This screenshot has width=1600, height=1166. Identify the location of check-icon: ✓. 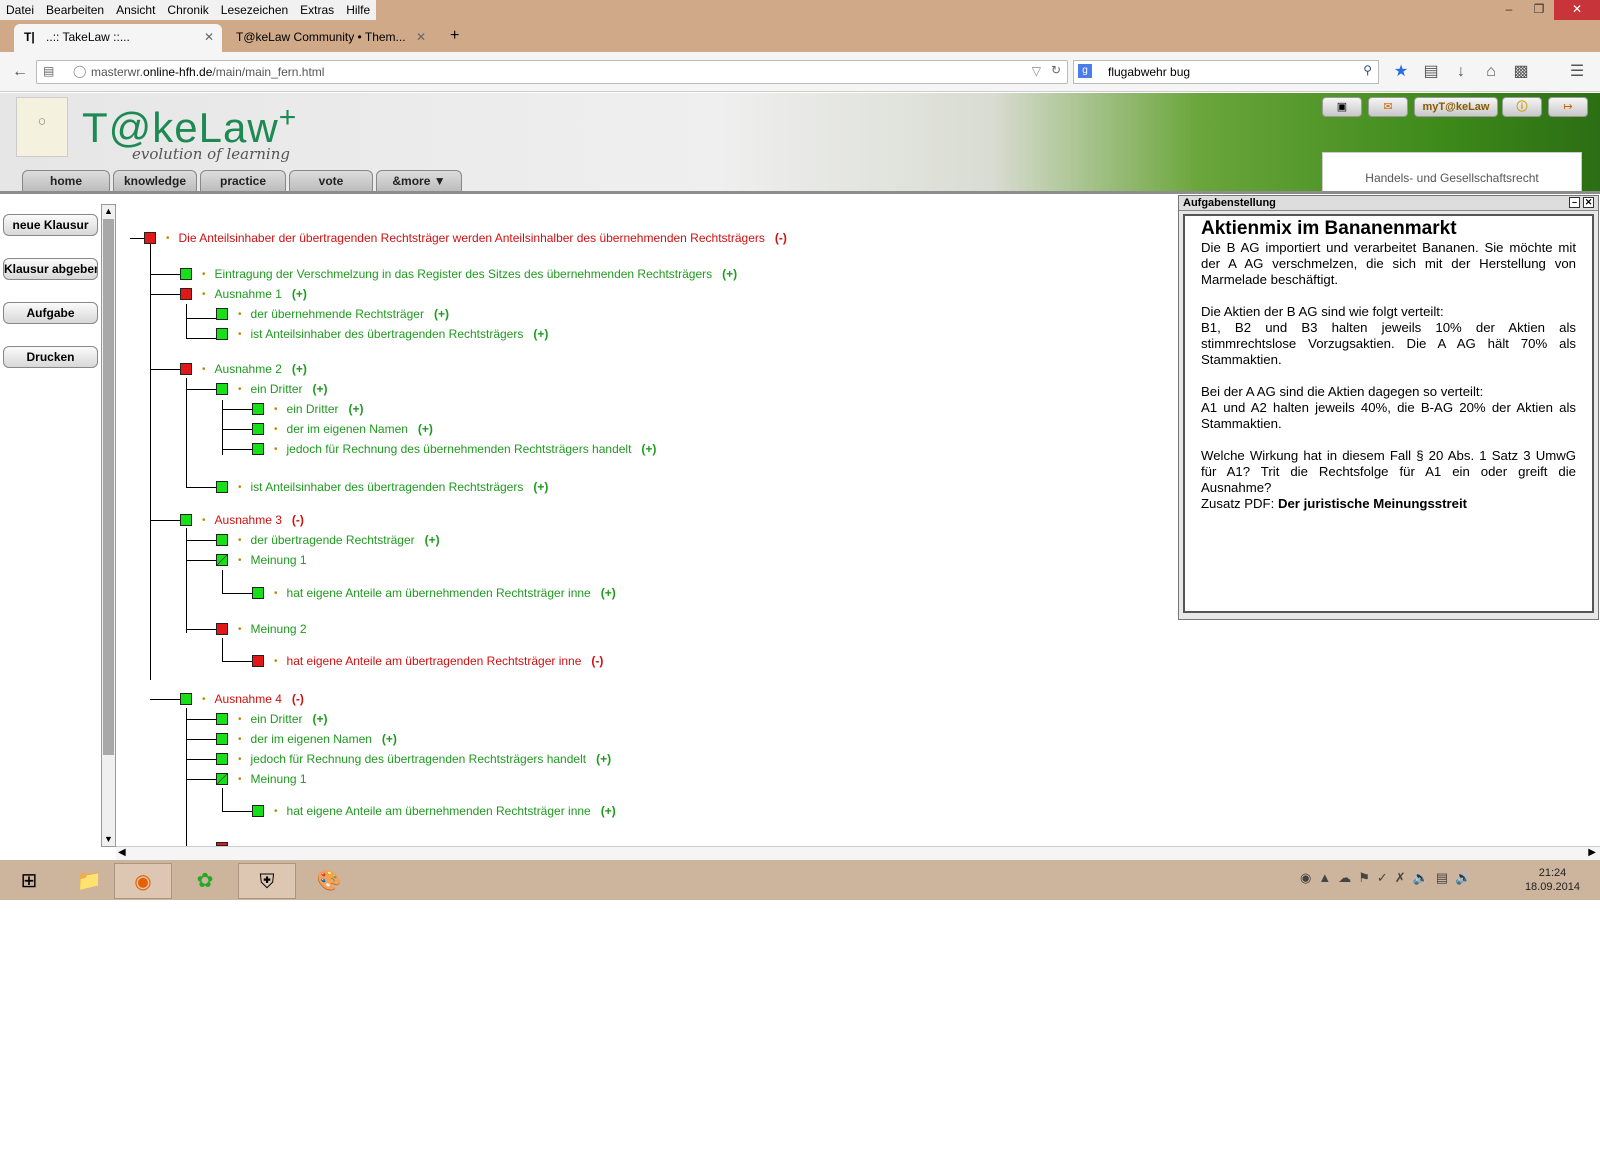
(1382, 878).